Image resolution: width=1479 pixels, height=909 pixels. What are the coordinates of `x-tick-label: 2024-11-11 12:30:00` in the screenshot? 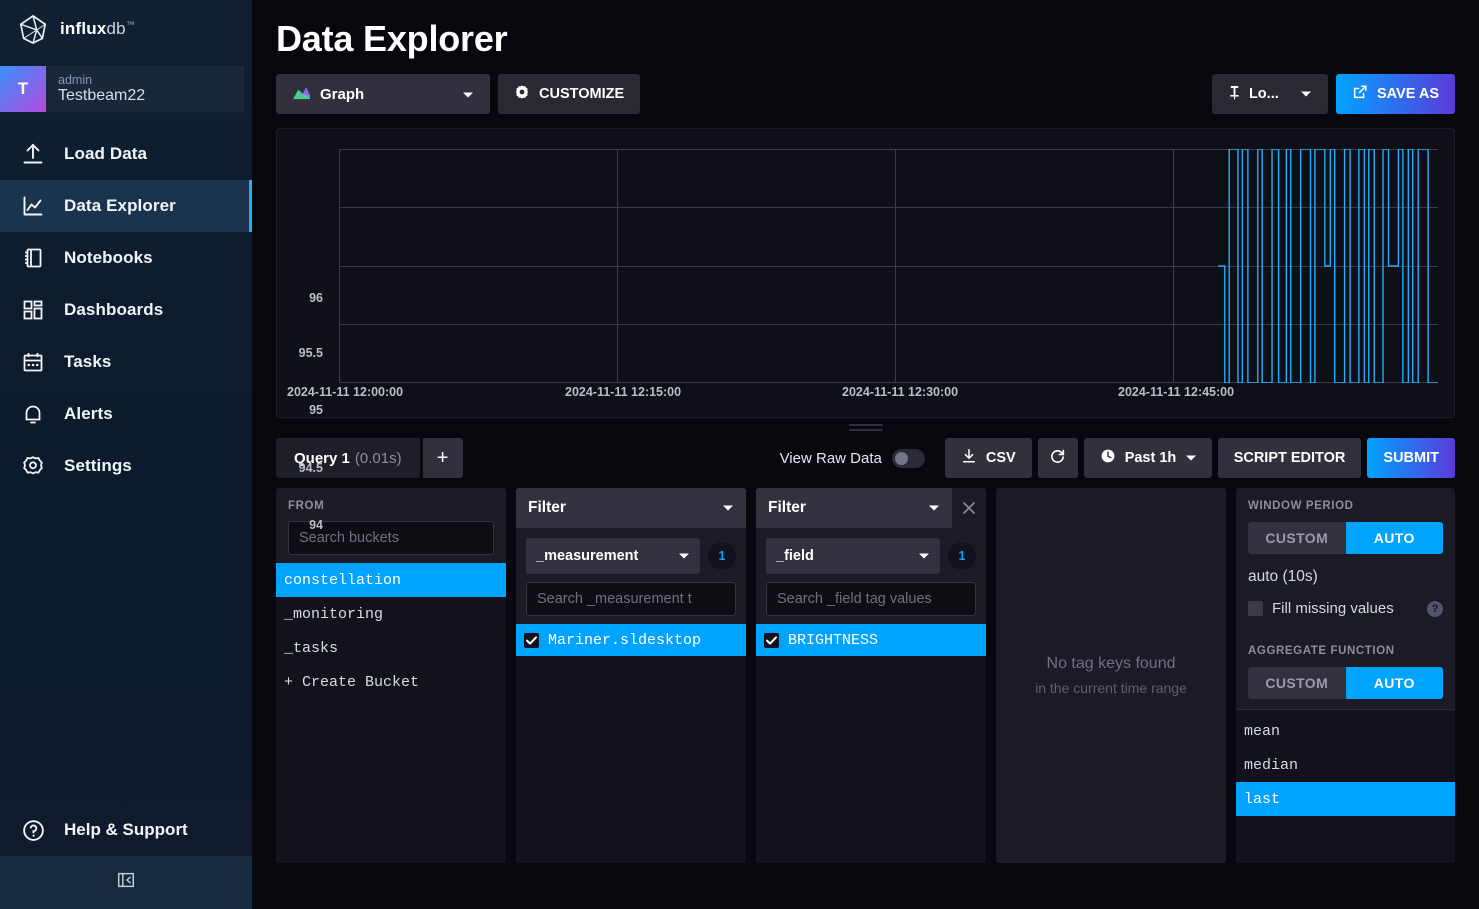 It's located at (900, 392).